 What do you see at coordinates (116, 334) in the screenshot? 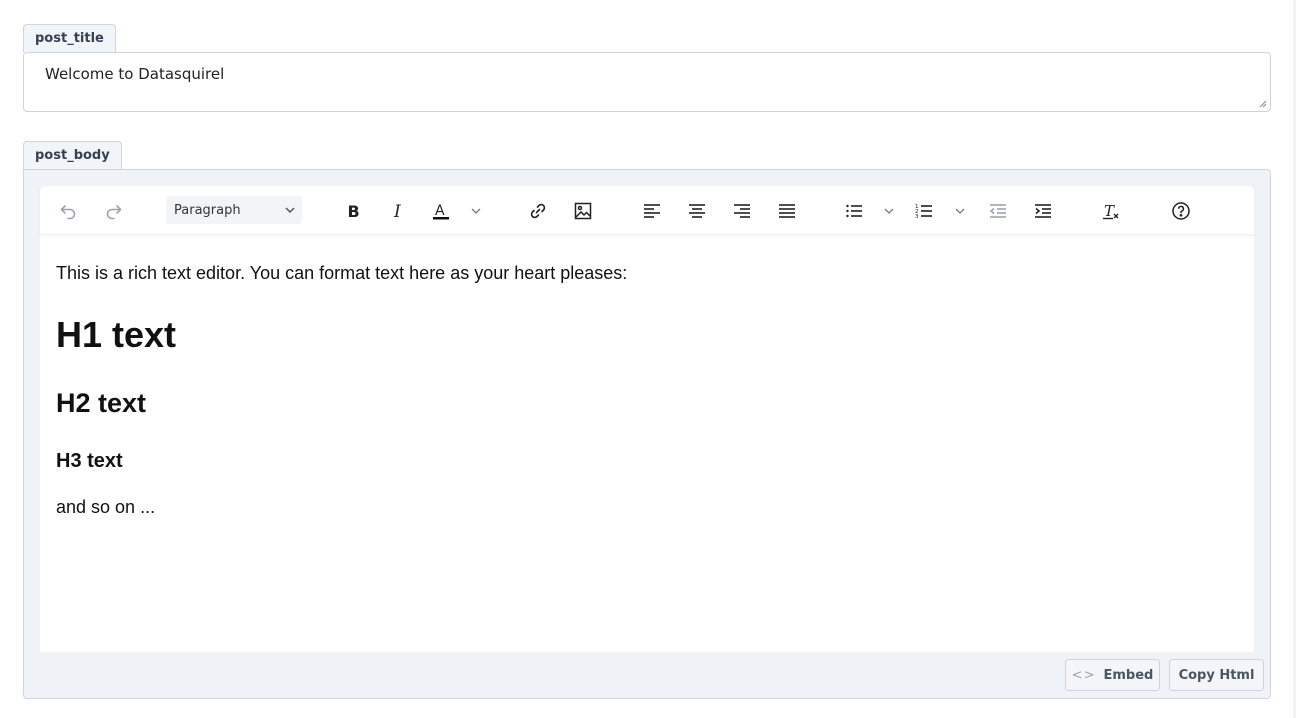
I see `heading-1: H1 text` at bounding box center [116, 334].